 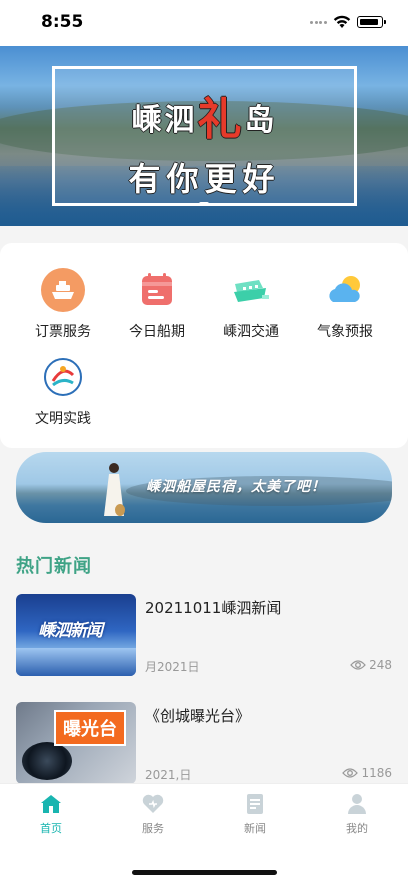 I want to click on news-view-count: 1186, so click(x=376, y=773).